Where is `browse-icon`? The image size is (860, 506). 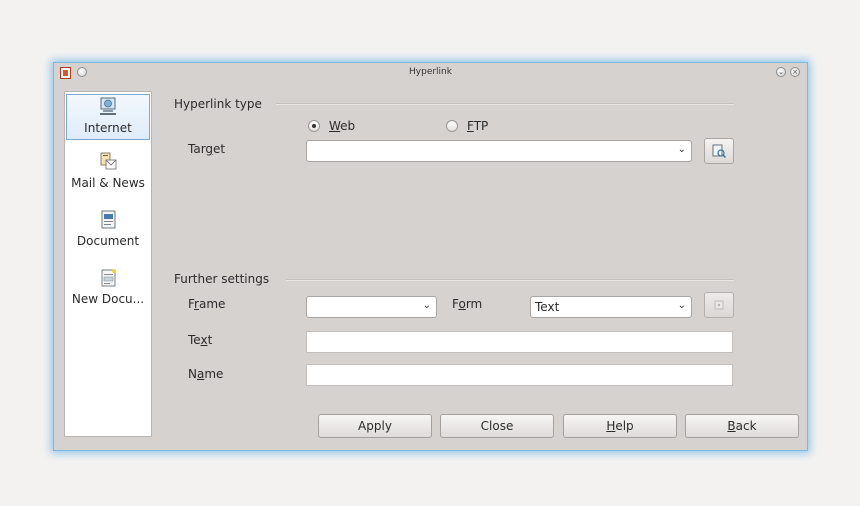
browse-icon is located at coordinates (719, 151).